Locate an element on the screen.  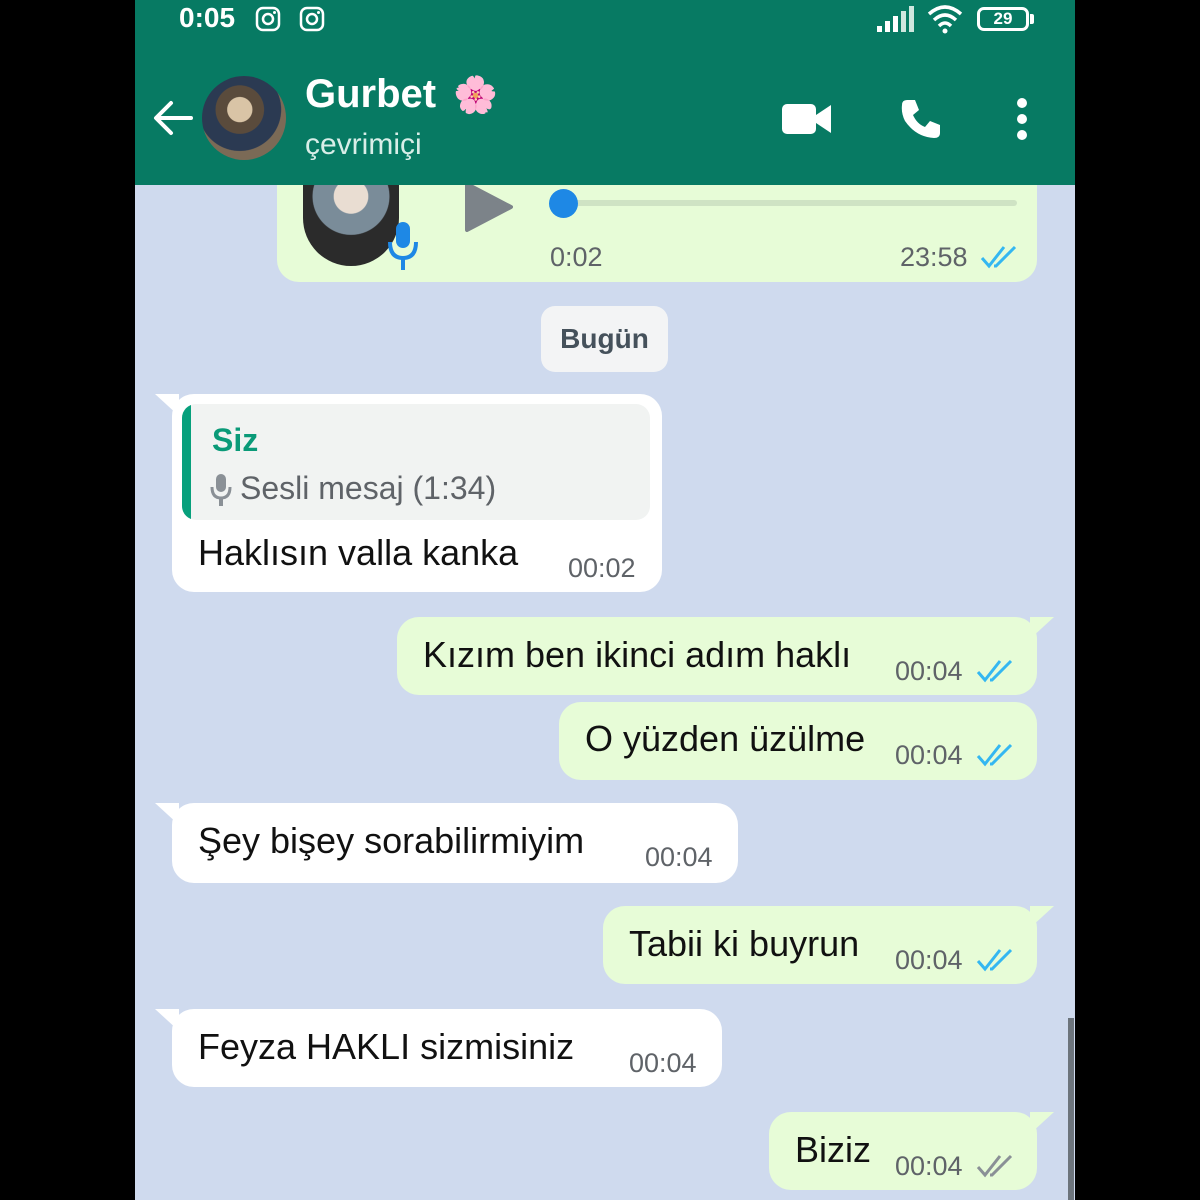
message-text: Feyza HAKLI sizmisiniz is located at coordinates (386, 1046).